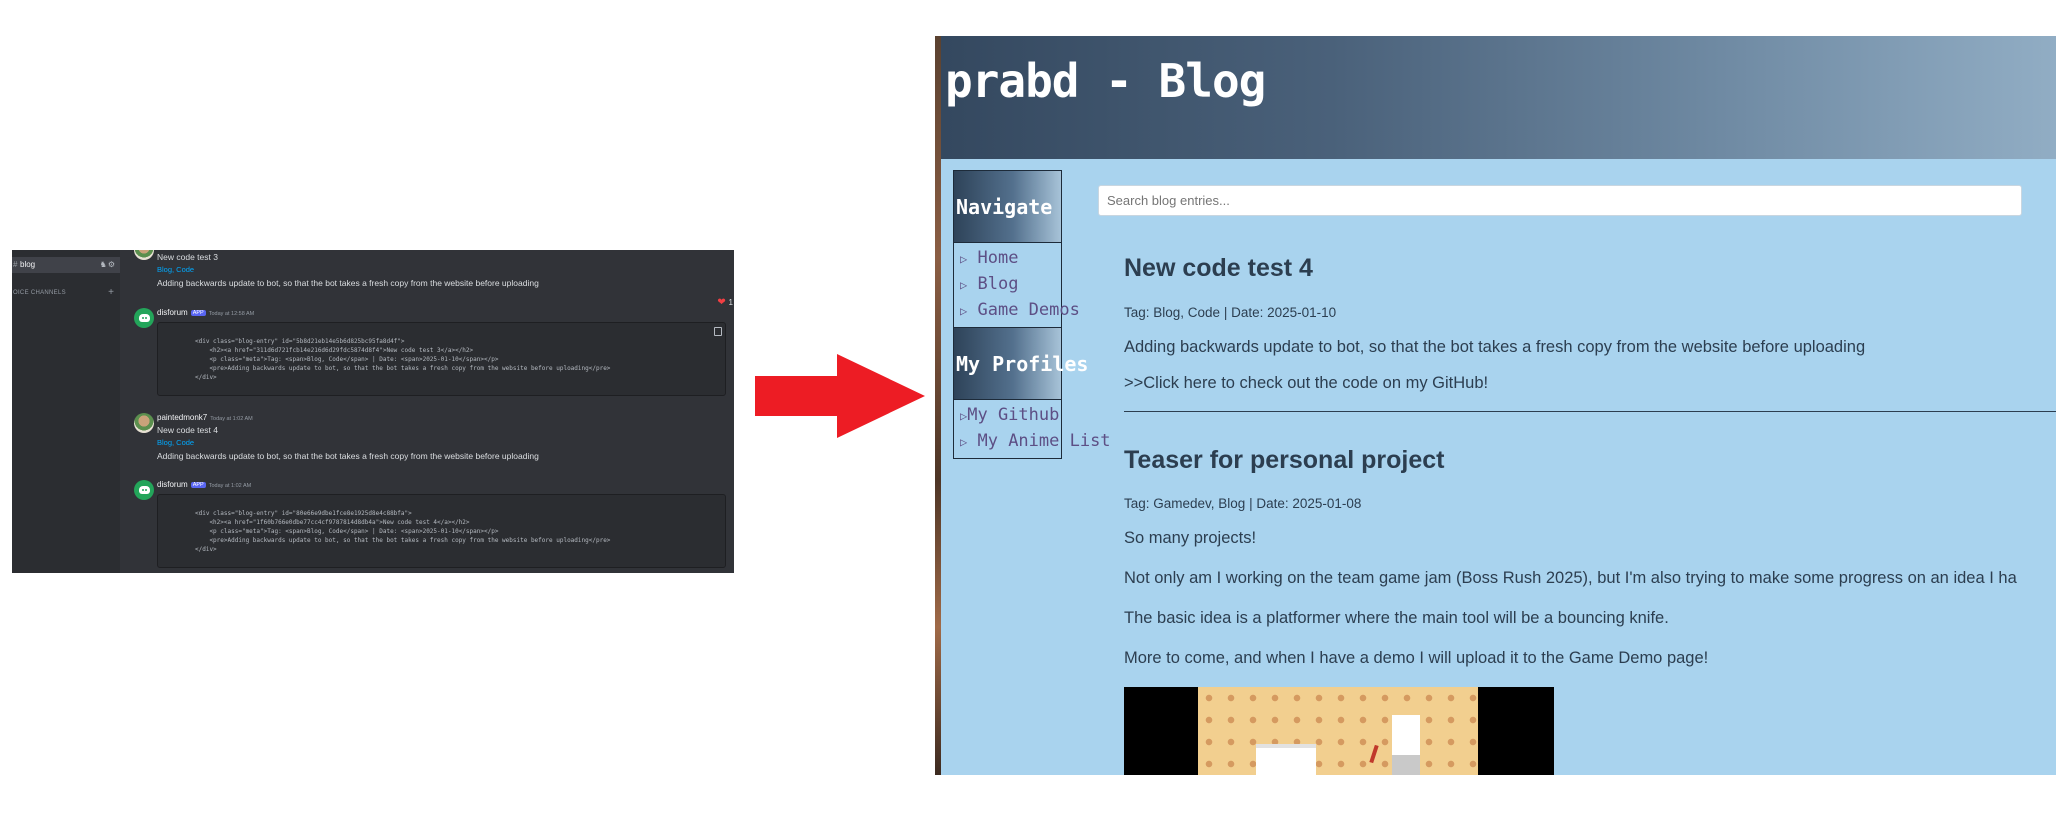 Image resolution: width=2056 pixels, height=814 pixels. Describe the element at coordinates (66, 411) in the screenshot. I see `discord-channel-sidebar: # blog ♞⚙ OICE CHANNELS +` at that location.